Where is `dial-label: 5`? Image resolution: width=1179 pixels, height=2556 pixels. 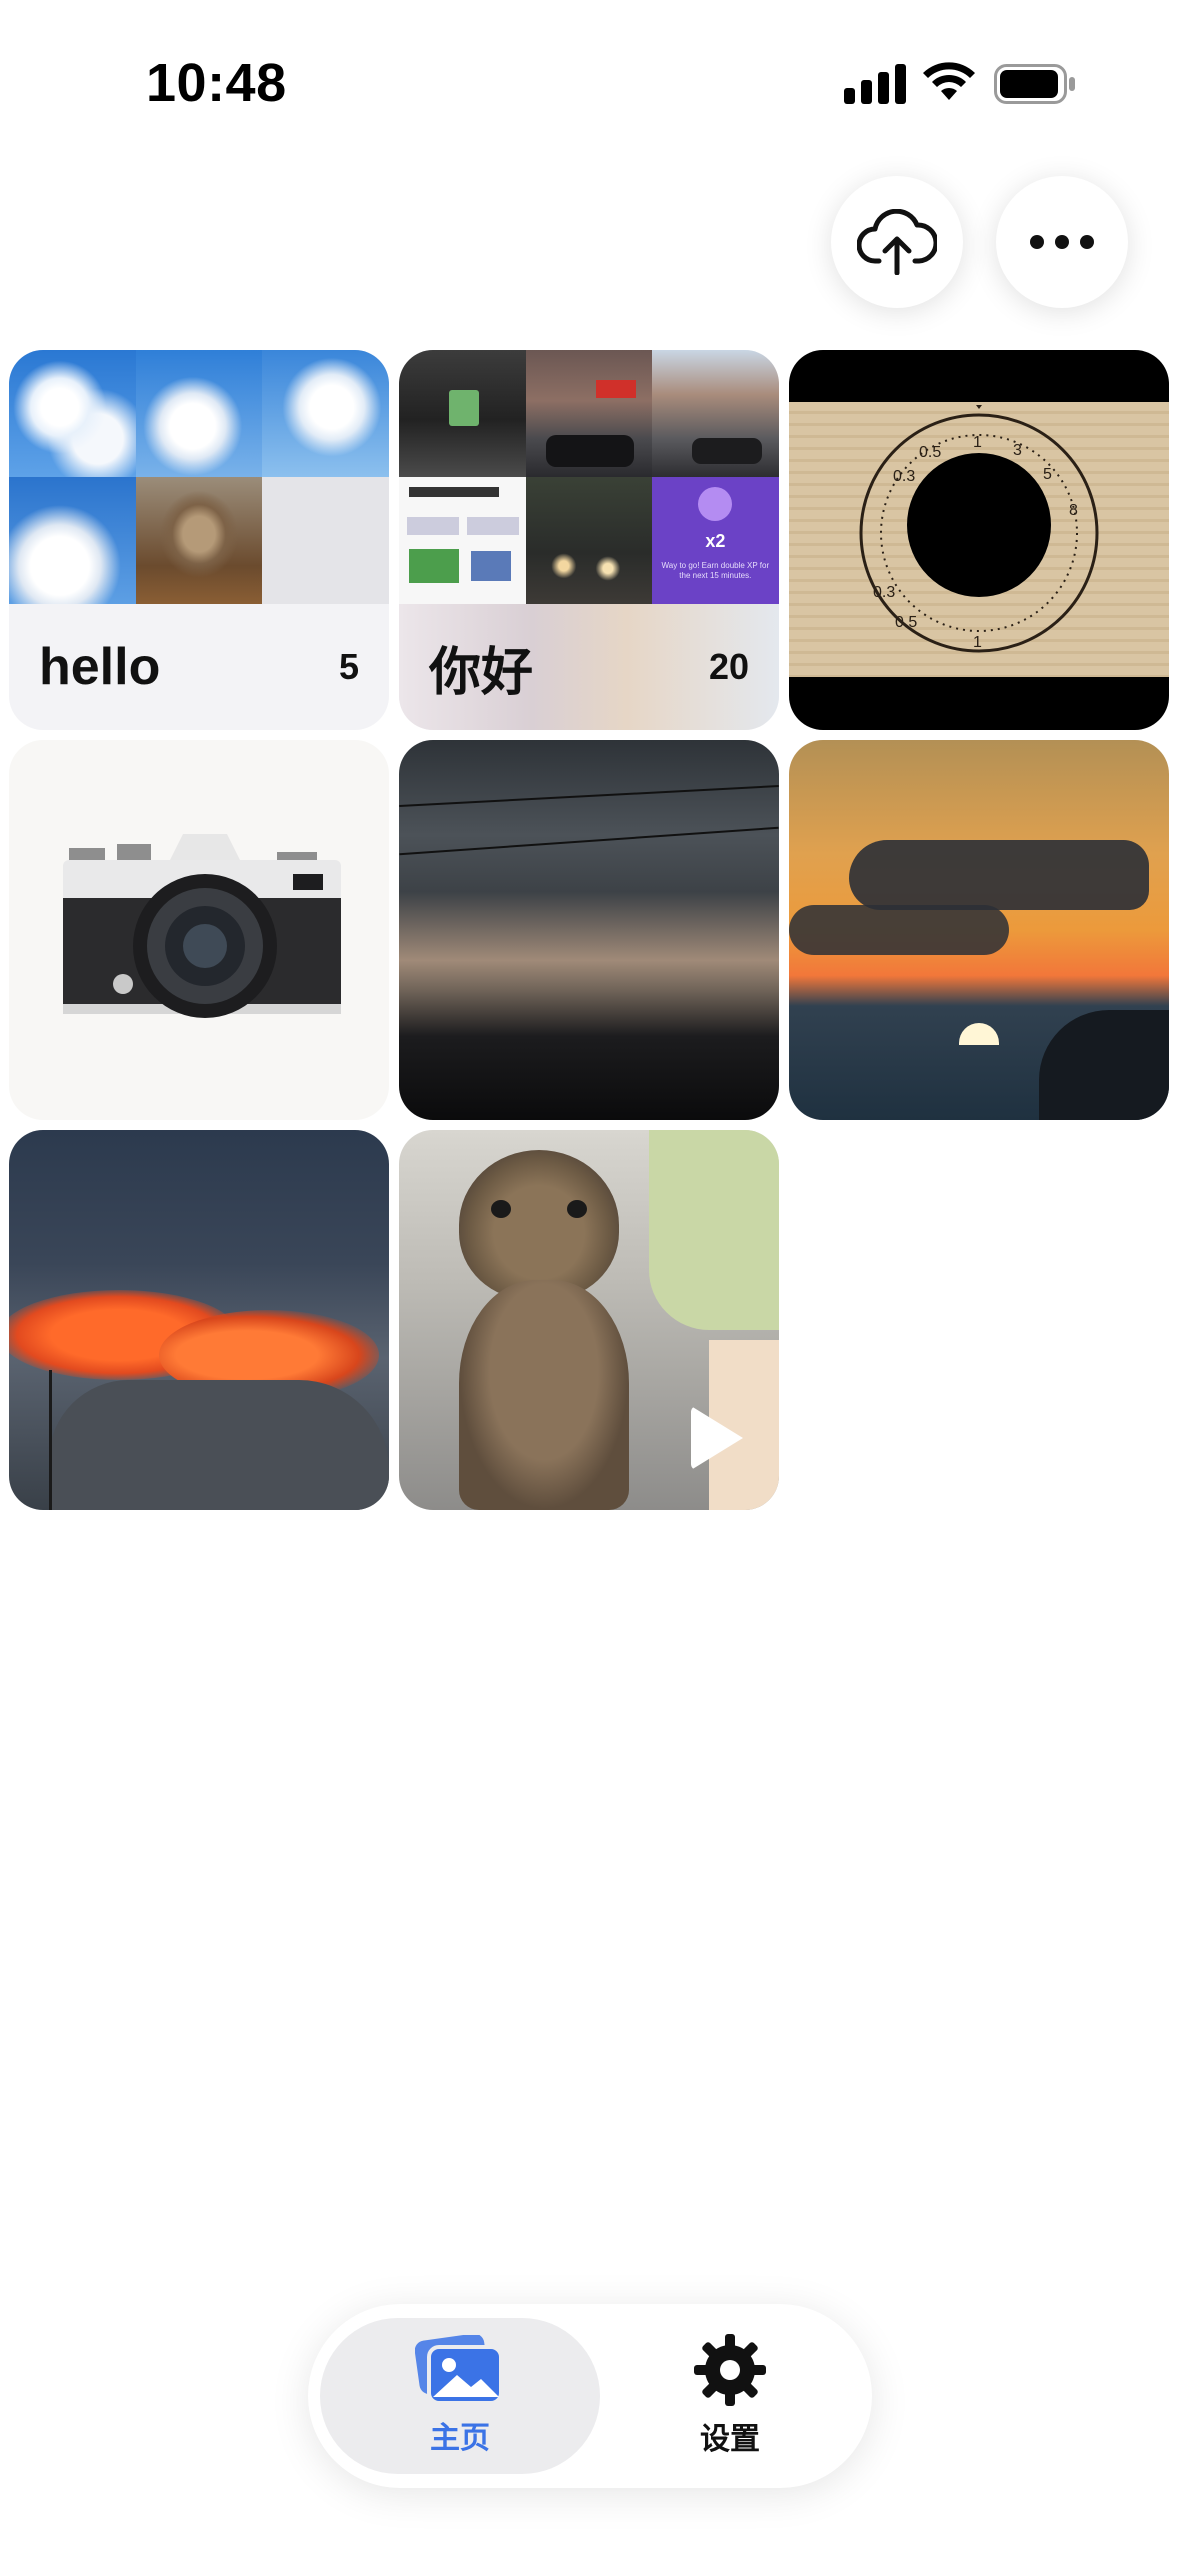 dial-label: 5 is located at coordinates (1047, 474).